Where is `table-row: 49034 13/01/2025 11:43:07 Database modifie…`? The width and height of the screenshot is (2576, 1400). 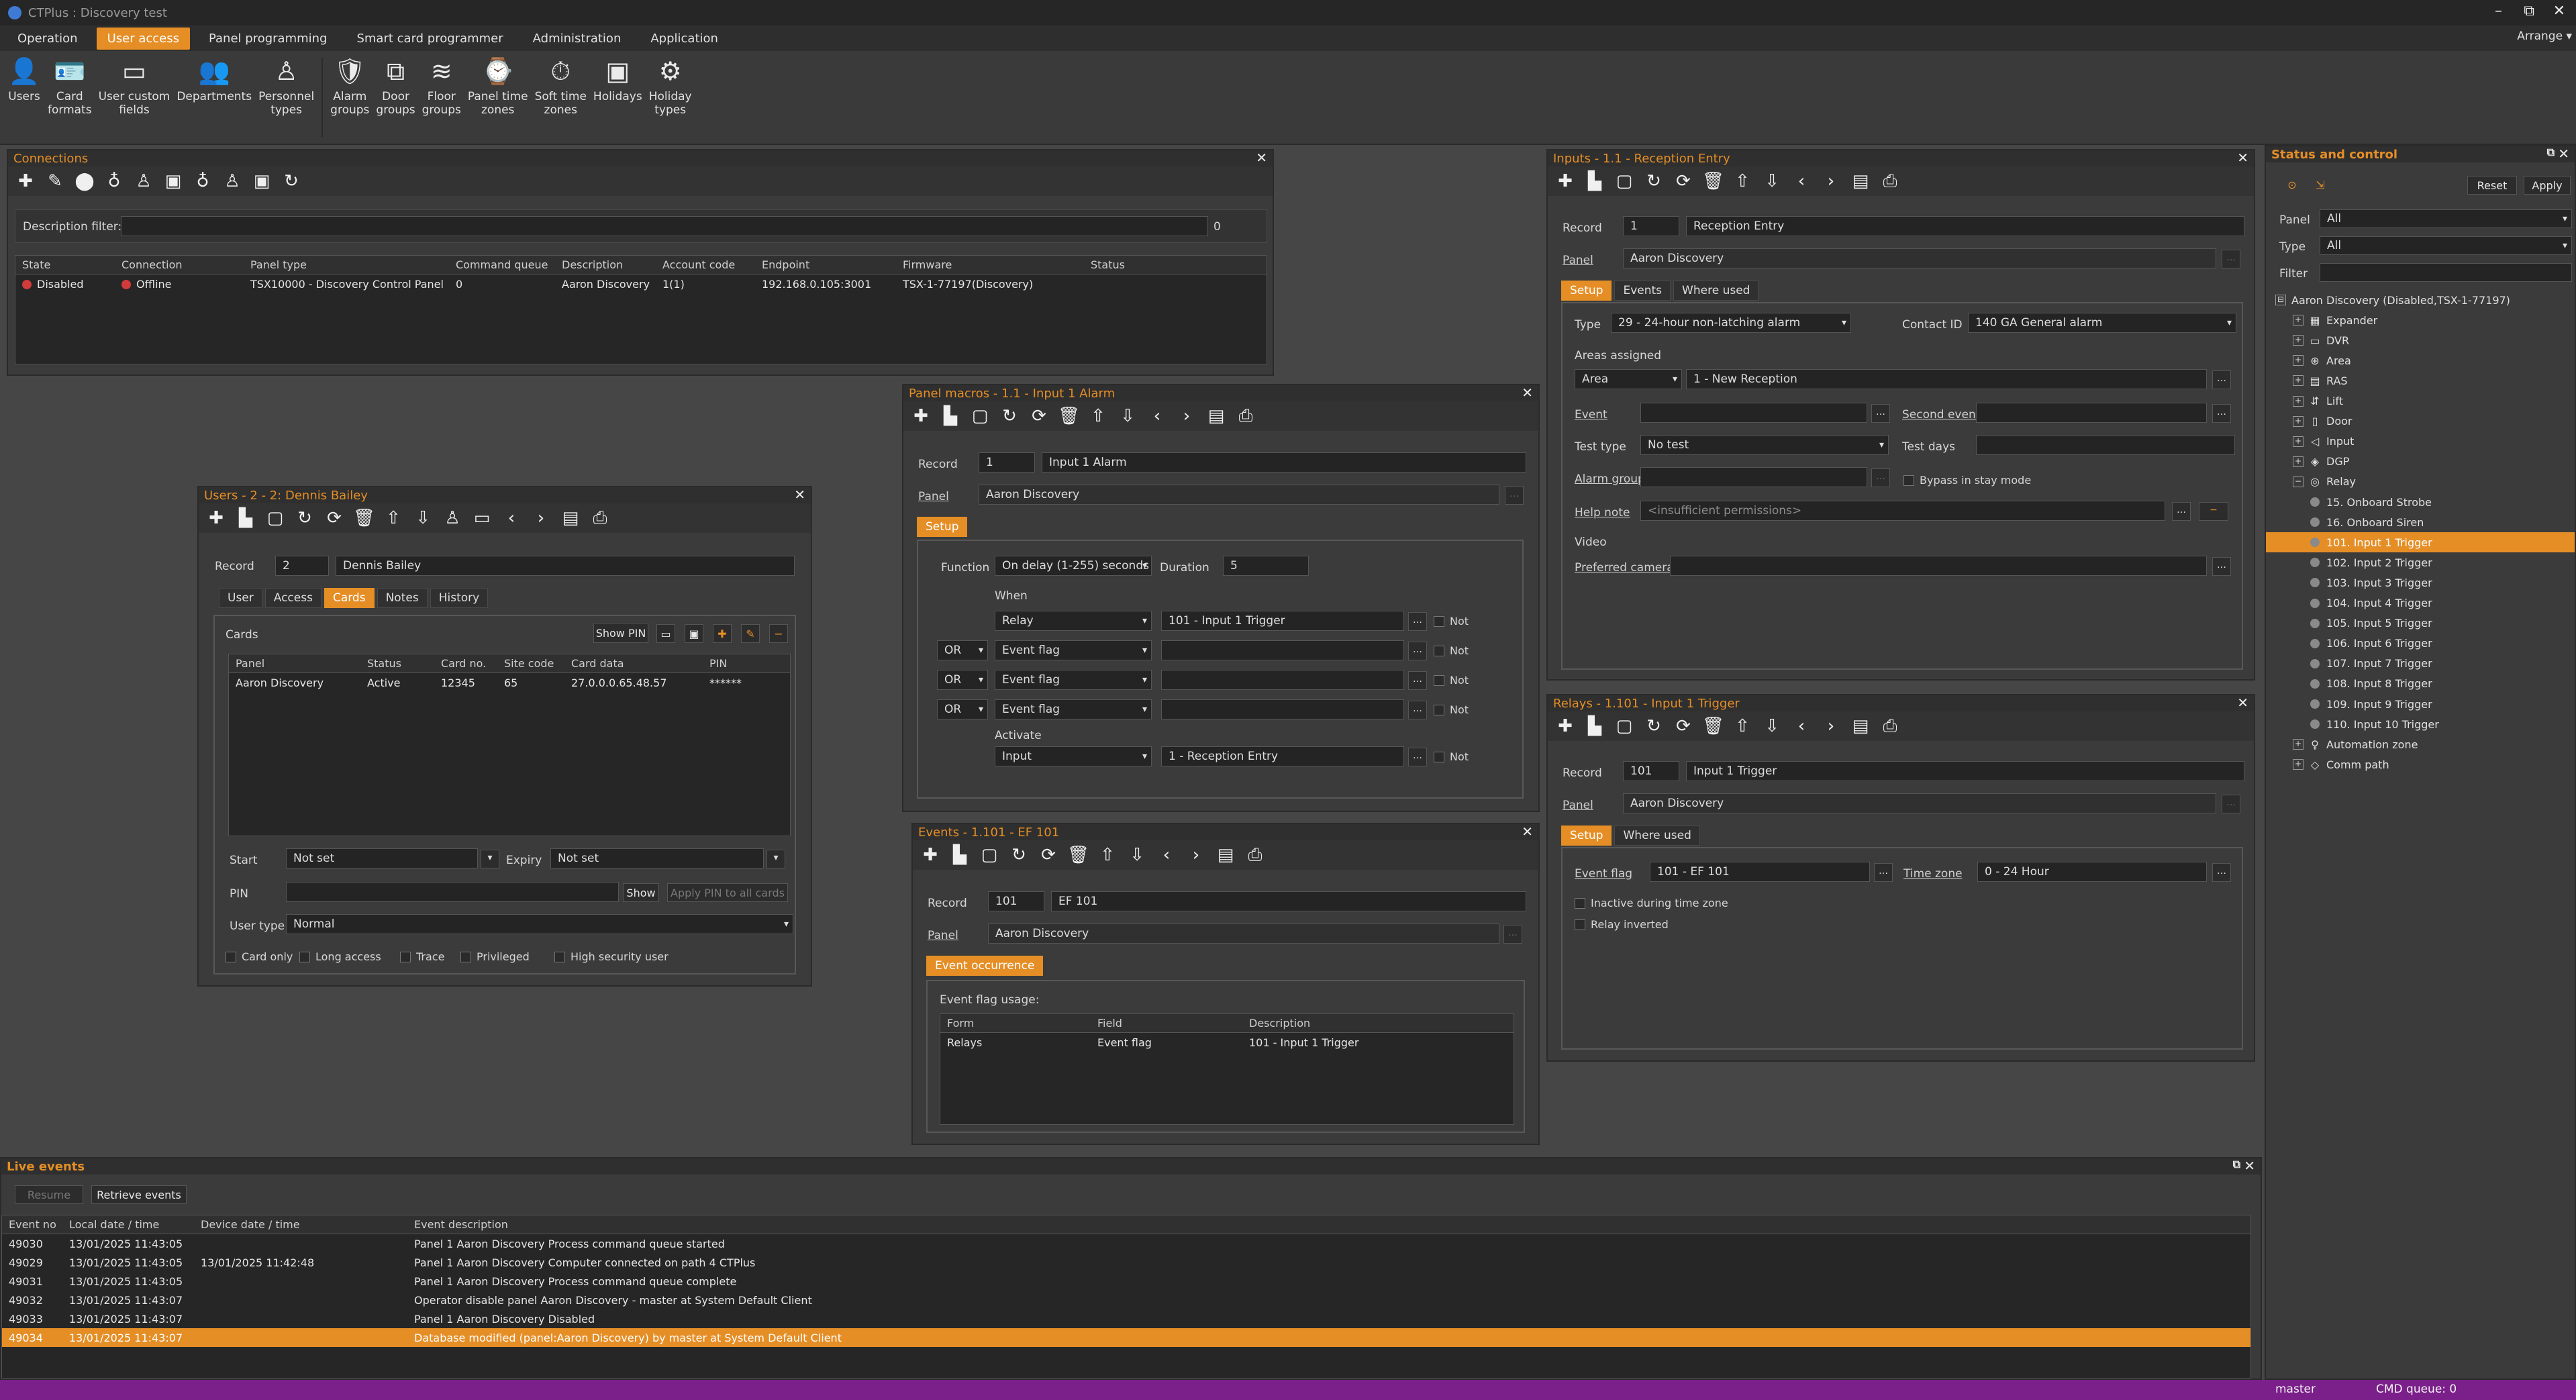
table-row: 49034 13/01/2025 11:43:07 Database modifie… is located at coordinates (1126, 1337).